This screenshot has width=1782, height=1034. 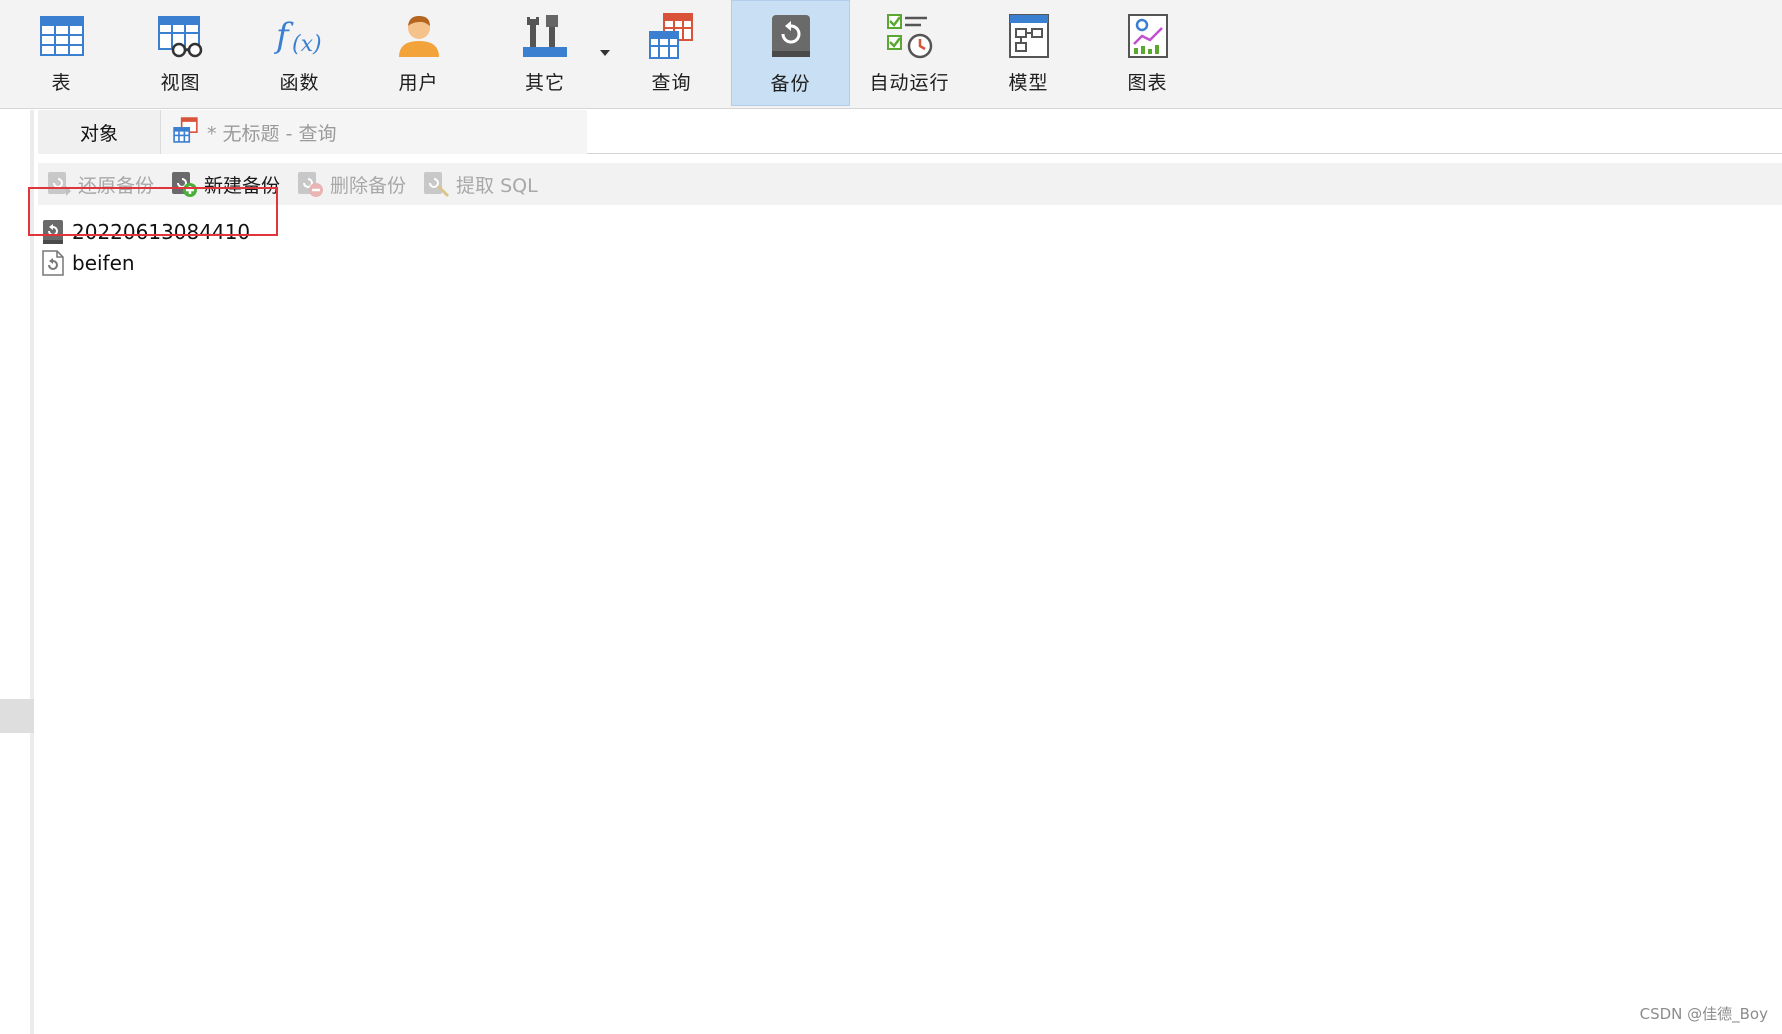 What do you see at coordinates (17, 716) in the screenshot?
I see `panel-resize-handle` at bounding box center [17, 716].